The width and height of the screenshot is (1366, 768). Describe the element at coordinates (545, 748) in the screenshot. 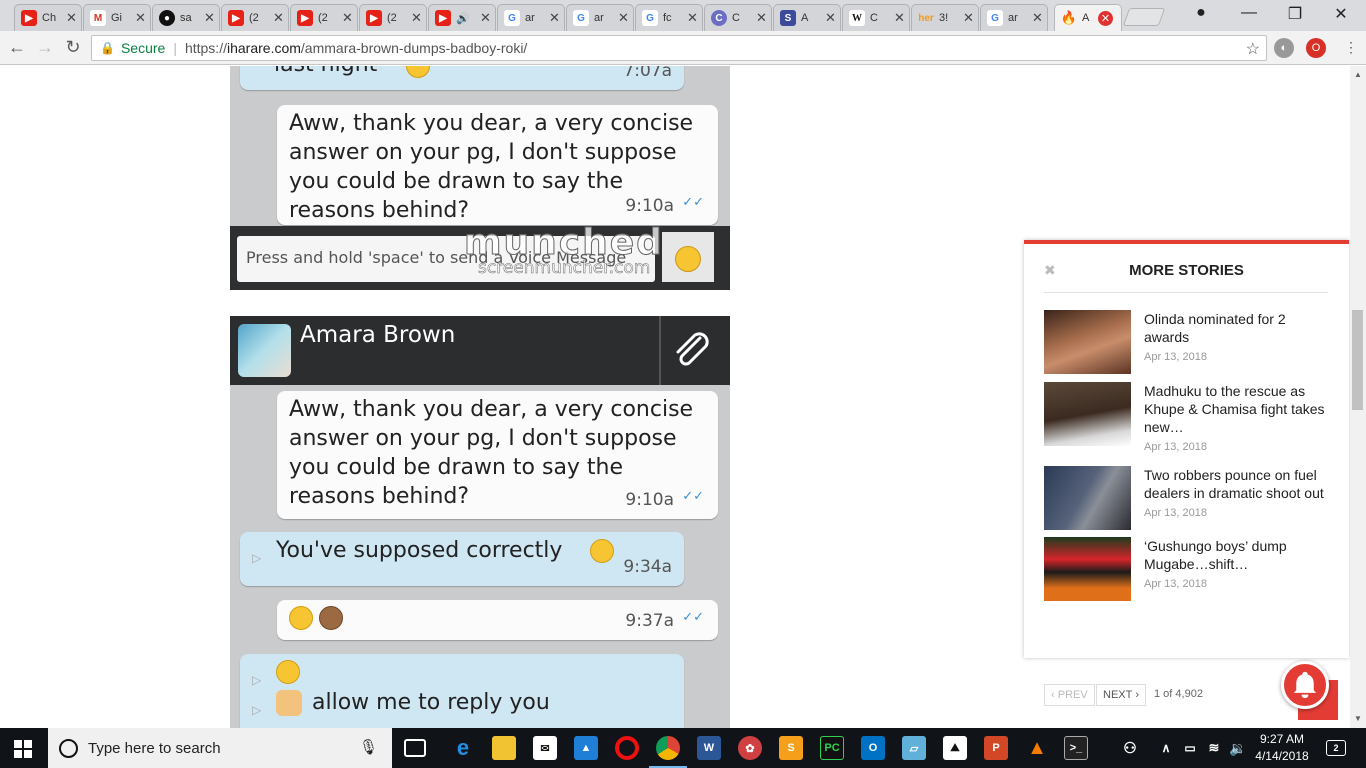

I see `mail-icon: ✉` at that location.